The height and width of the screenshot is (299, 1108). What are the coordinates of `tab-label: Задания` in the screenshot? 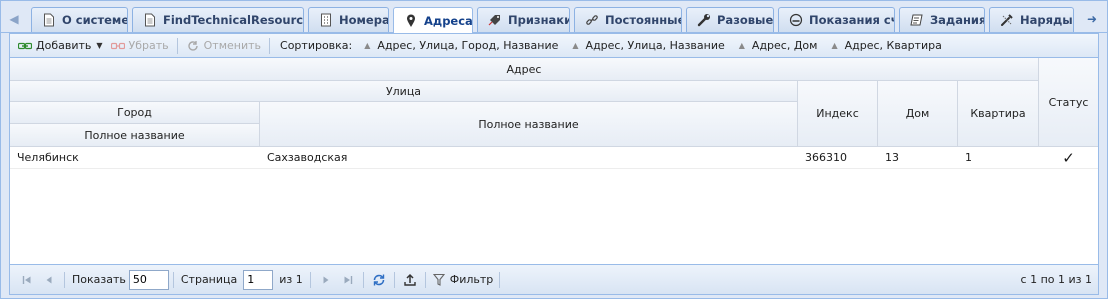 It's located at (957, 20).